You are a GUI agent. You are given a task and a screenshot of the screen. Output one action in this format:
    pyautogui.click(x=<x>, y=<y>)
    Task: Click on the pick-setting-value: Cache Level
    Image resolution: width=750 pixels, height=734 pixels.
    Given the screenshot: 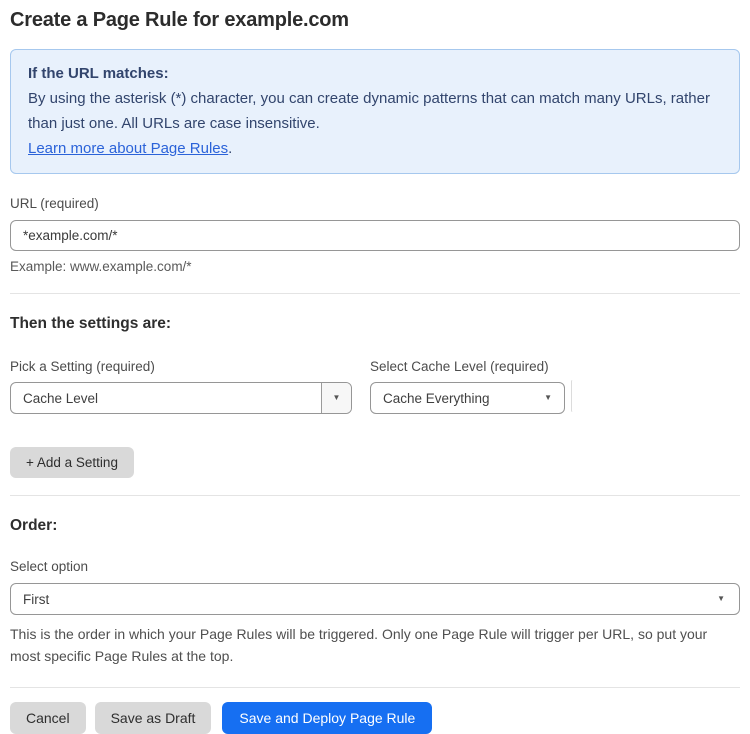 What is the action you would take?
    pyautogui.click(x=61, y=398)
    